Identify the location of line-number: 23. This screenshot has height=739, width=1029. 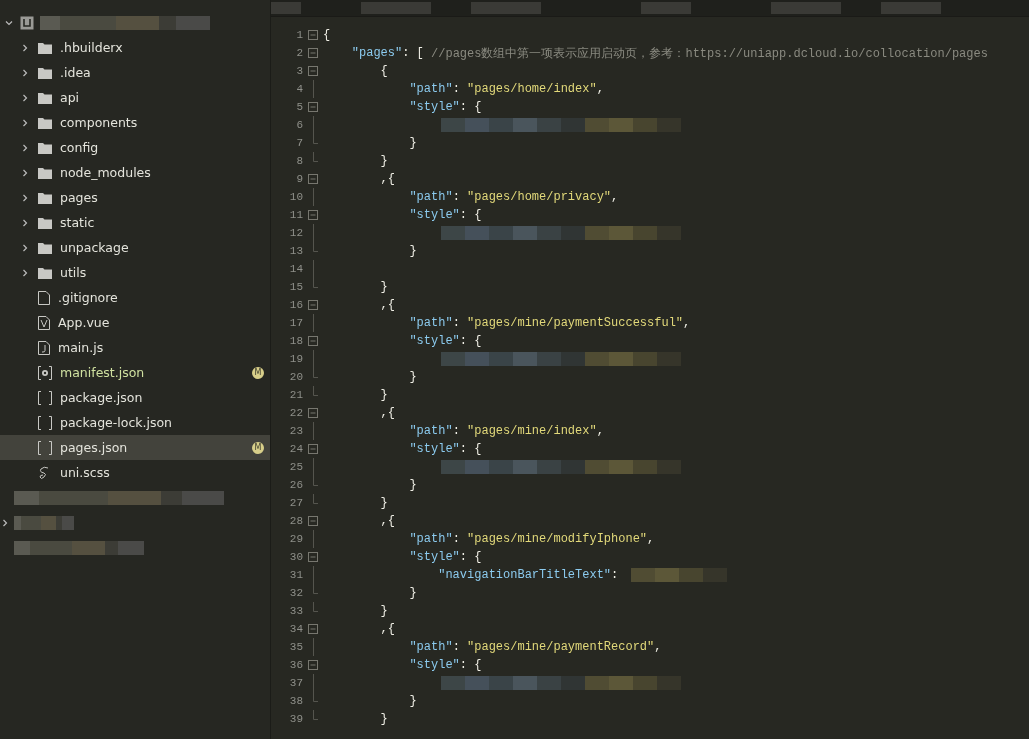
(295, 431).